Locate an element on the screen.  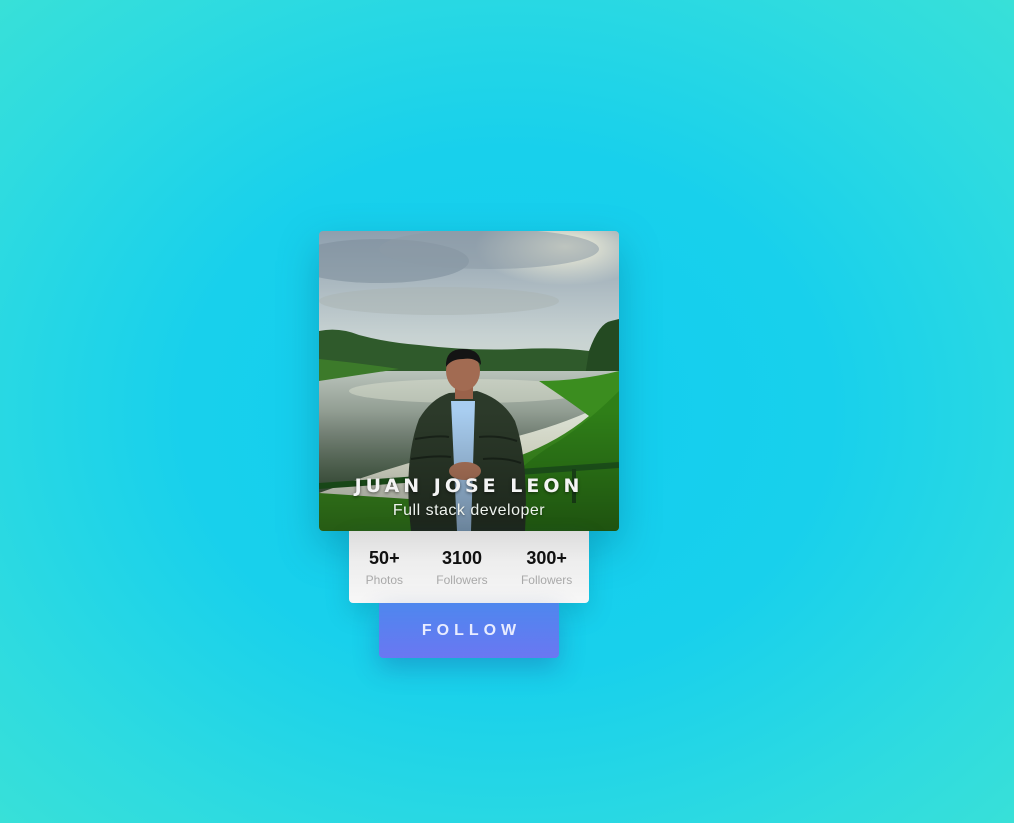
stat-value: 300+ is located at coordinates (546, 558).